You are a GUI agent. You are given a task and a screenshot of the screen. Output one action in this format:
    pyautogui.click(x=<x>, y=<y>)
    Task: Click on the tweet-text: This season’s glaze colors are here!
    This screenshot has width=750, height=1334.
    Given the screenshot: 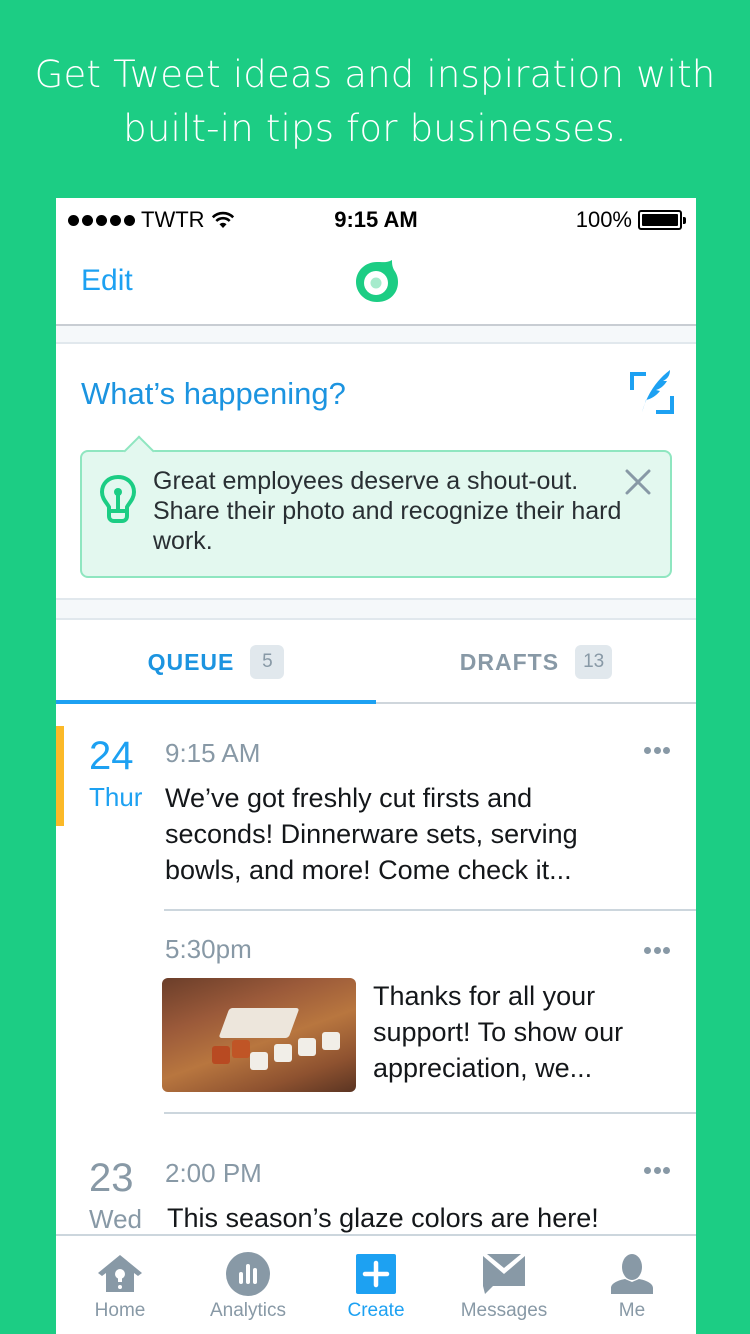 What is the action you would take?
    pyautogui.click(x=417, y=1217)
    